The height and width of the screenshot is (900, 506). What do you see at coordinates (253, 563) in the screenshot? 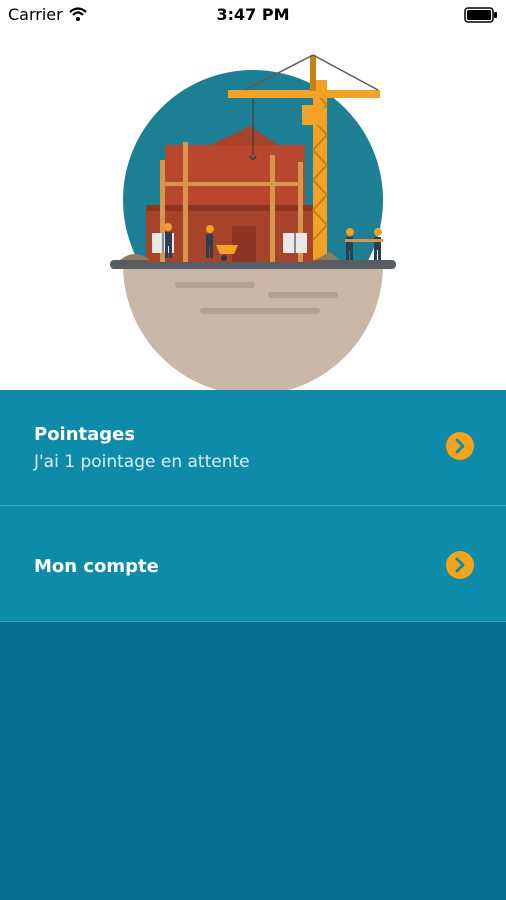
I see `menu-item-mon-compte: Mon compte` at bounding box center [253, 563].